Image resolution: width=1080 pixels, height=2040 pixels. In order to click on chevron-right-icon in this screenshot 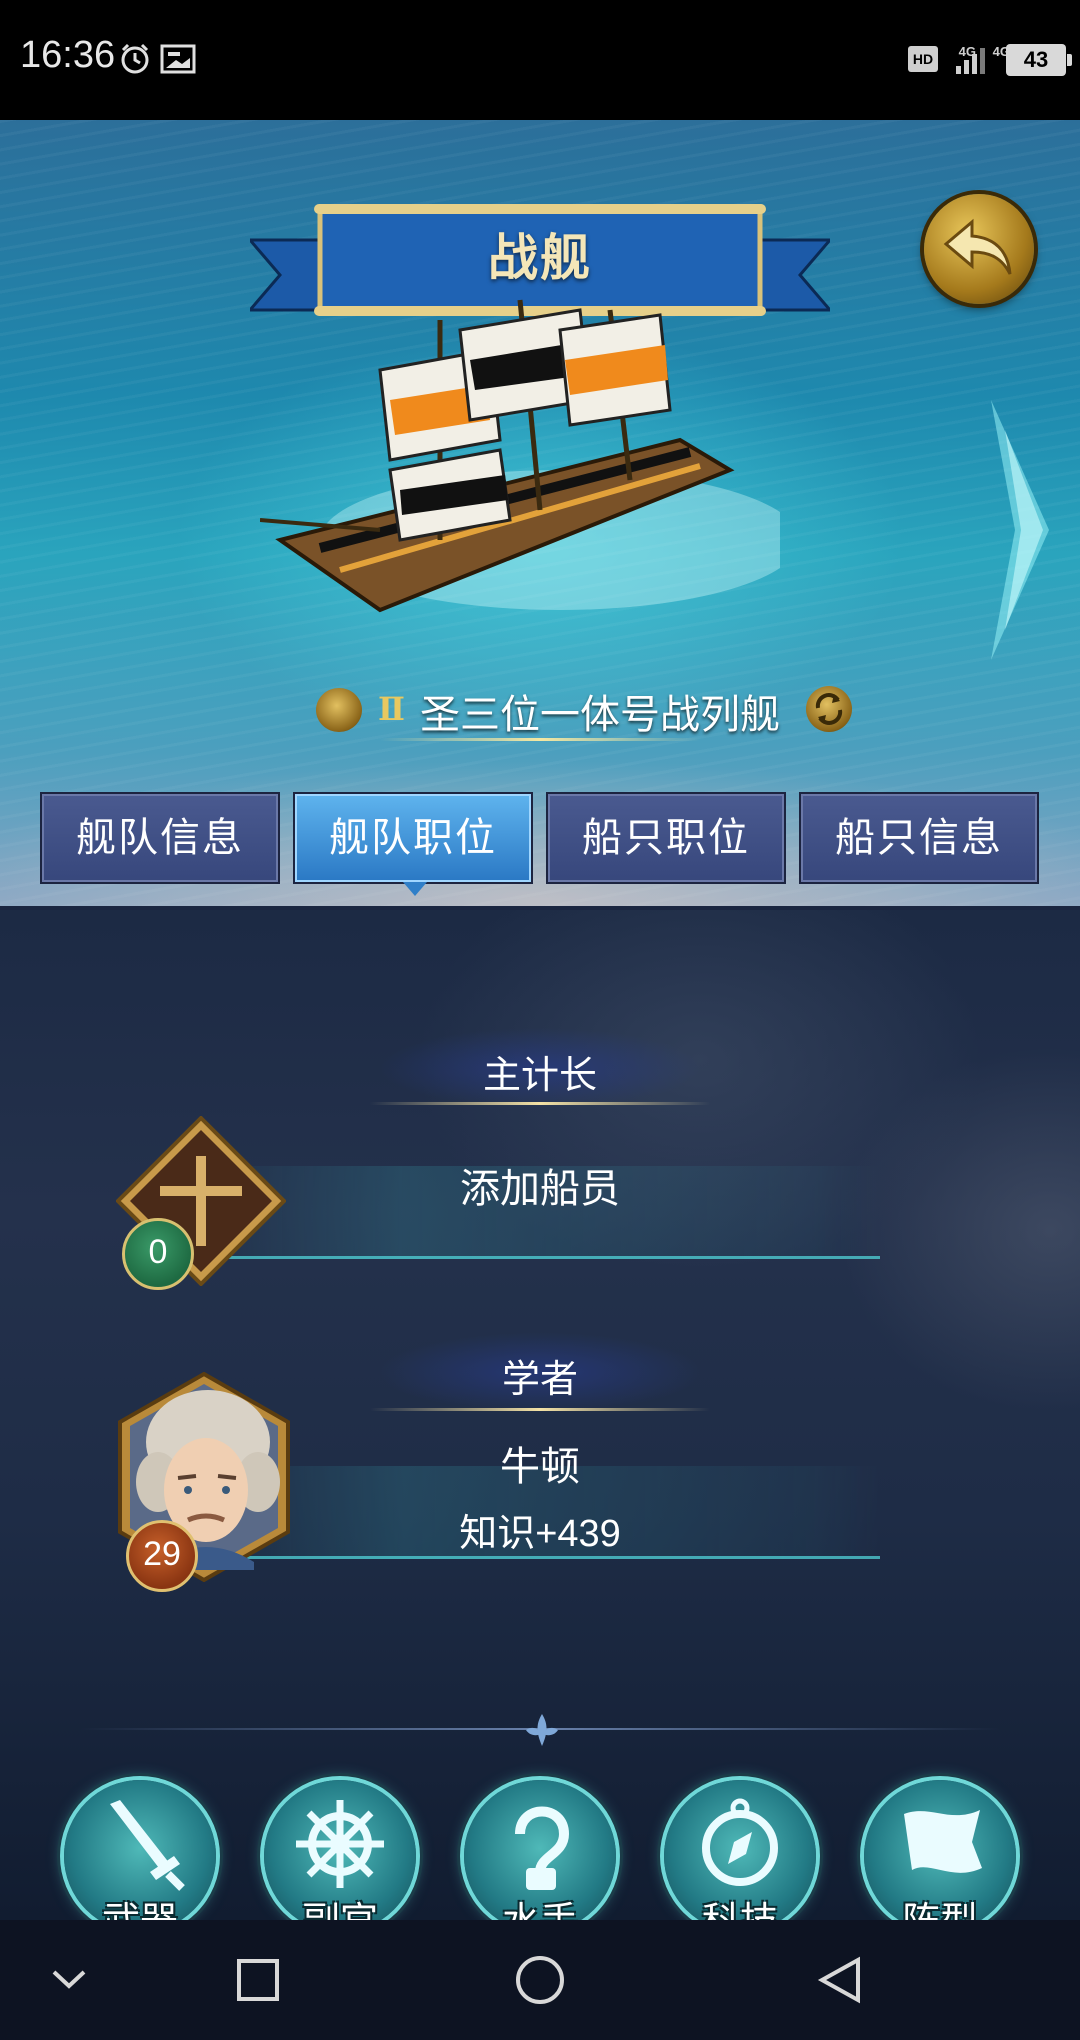, I will do `click(1020, 530)`.